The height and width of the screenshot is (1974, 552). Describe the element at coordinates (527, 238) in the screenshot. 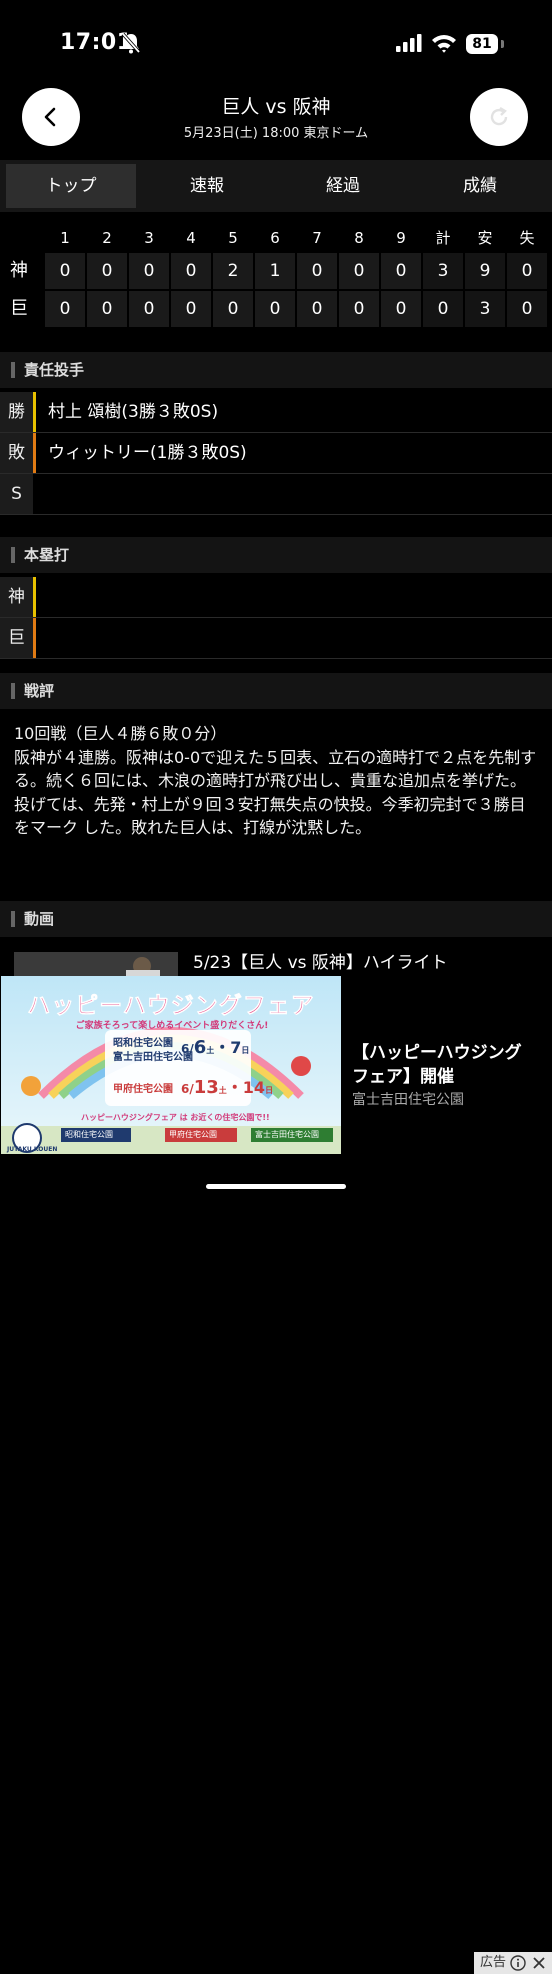

I see `errors-header: 失` at that location.